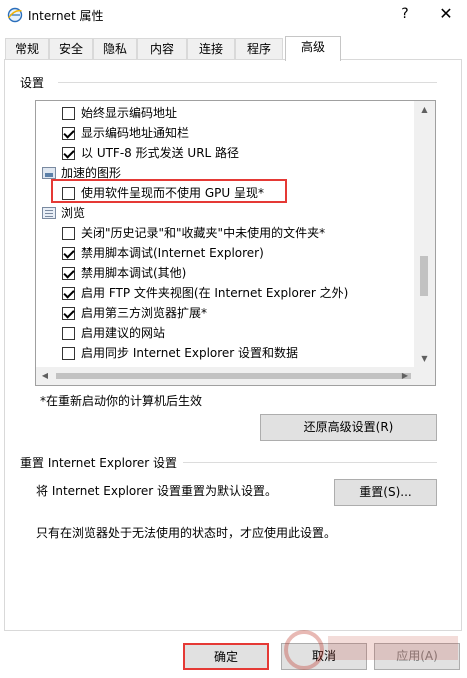 This screenshot has width=467, height=678. What do you see at coordinates (424, 376) in the screenshot?
I see `scrollbar-corner` at bounding box center [424, 376].